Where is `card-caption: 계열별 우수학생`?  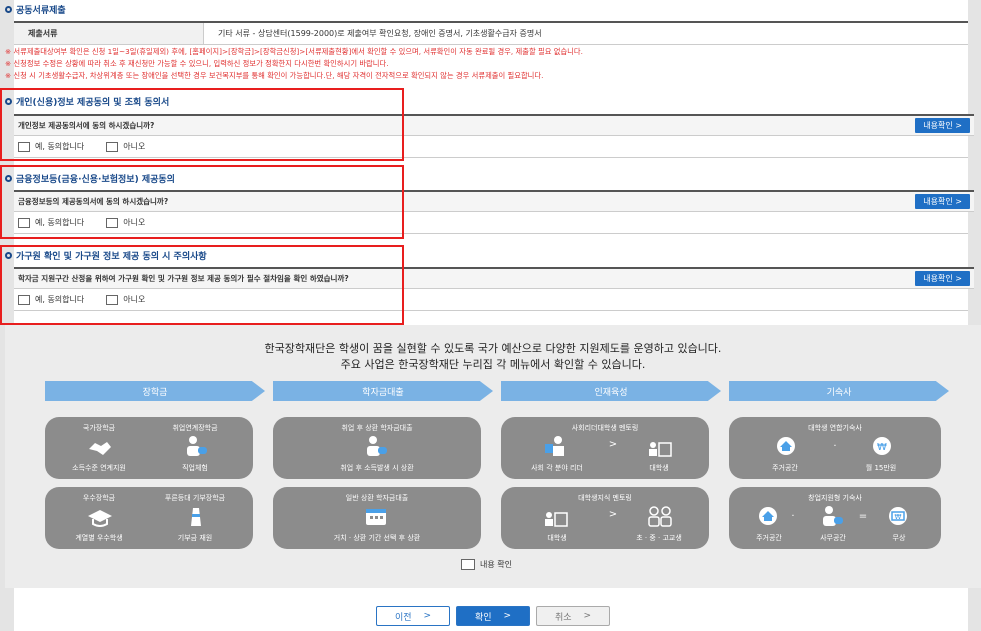
card-caption: 계열별 우수학생 is located at coordinates (99, 538).